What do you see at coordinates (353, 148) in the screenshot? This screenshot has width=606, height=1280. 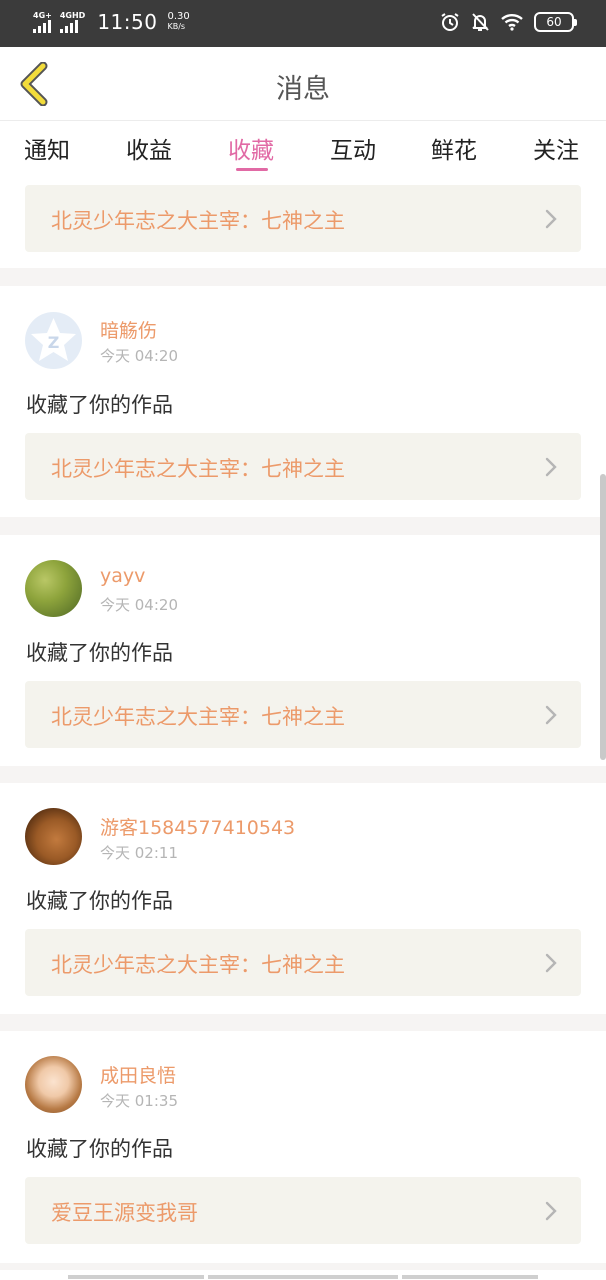 I see `tab-interactions: 互动` at bounding box center [353, 148].